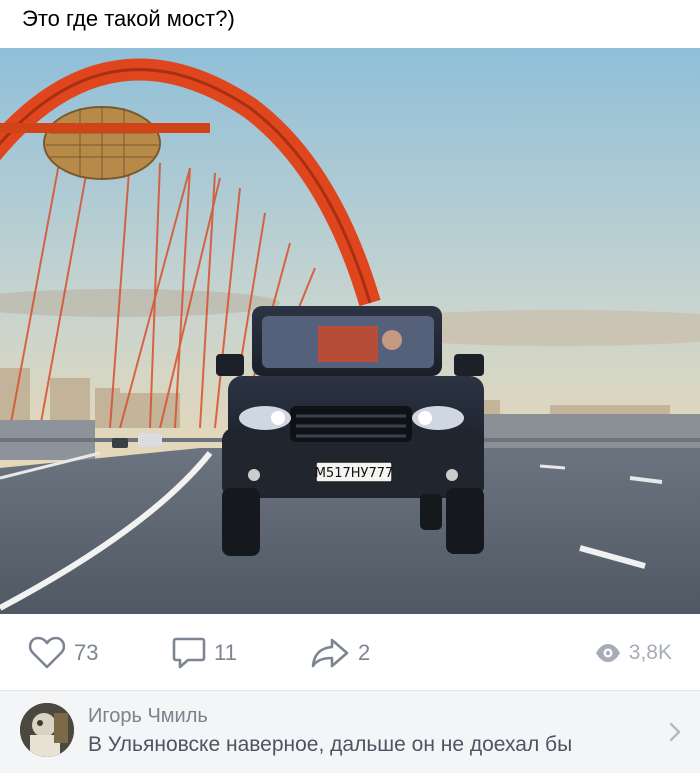 The width and height of the screenshot is (700, 773). What do you see at coordinates (675, 732) in the screenshot?
I see `chevron-right-icon` at bounding box center [675, 732].